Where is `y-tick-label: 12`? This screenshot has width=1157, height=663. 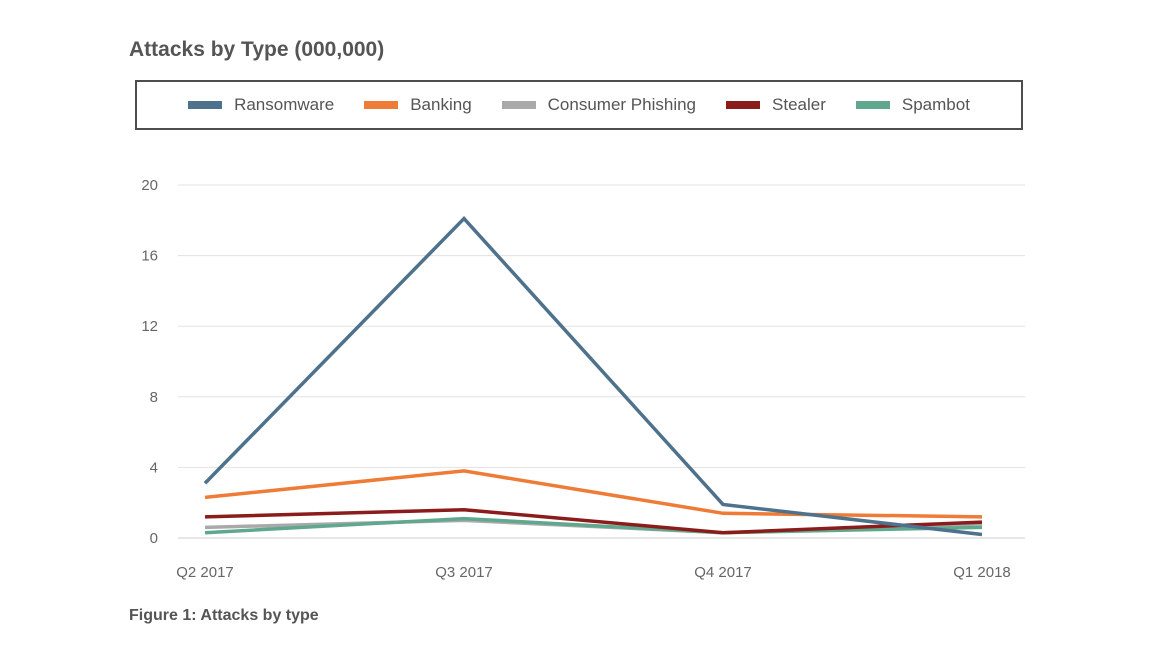 y-tick-label: 12 is located at coordinates (149, 326).